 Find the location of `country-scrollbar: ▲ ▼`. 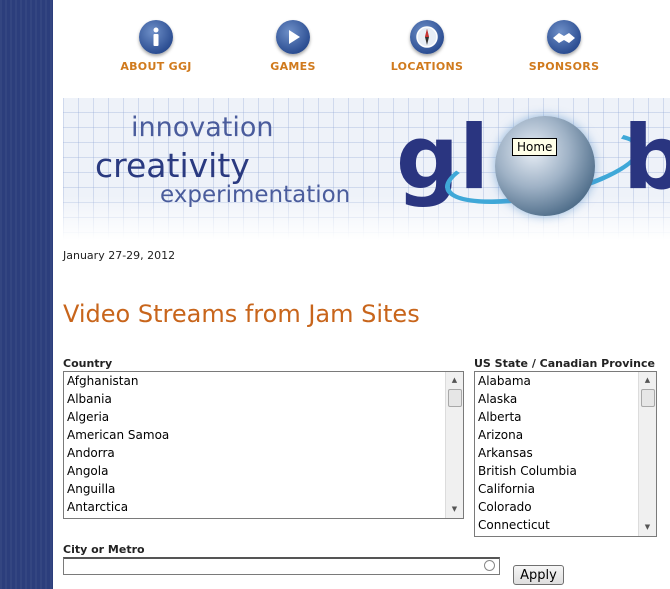

country-scrollbar: ▲ ▼ is located at coordinates (454, 445).